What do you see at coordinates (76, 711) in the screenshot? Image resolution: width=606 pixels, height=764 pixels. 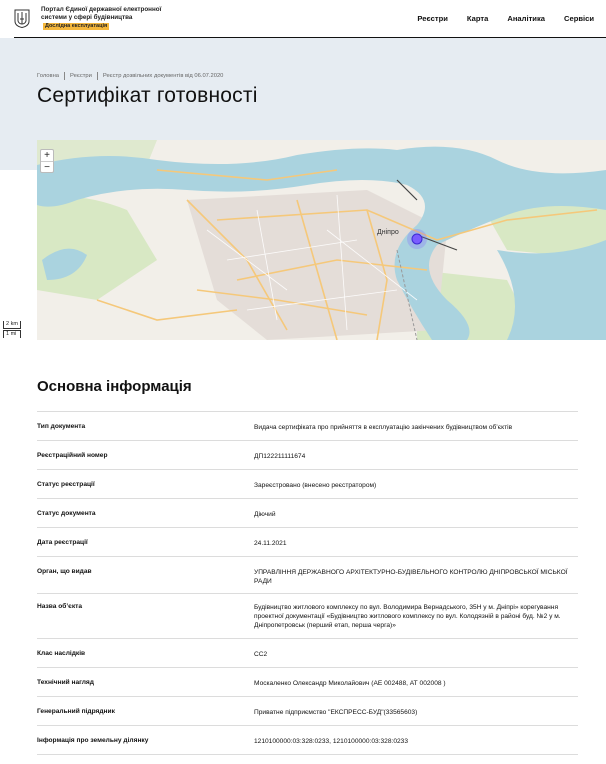 I see `row-label: Генеральний підрядник` at bounding box center [76, 711].